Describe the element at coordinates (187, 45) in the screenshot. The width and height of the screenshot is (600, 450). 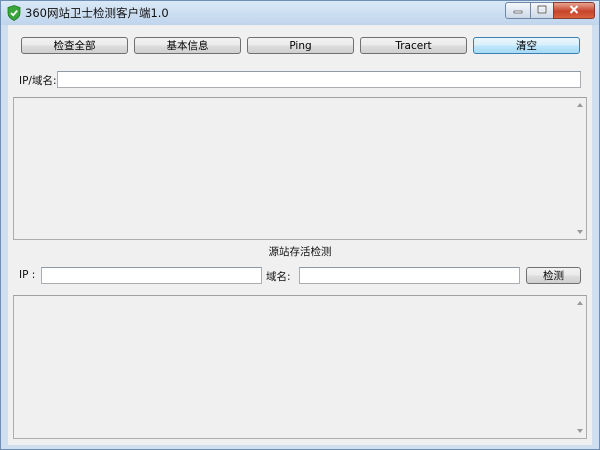
I see `basic-info-button: 基本信息` at that location.